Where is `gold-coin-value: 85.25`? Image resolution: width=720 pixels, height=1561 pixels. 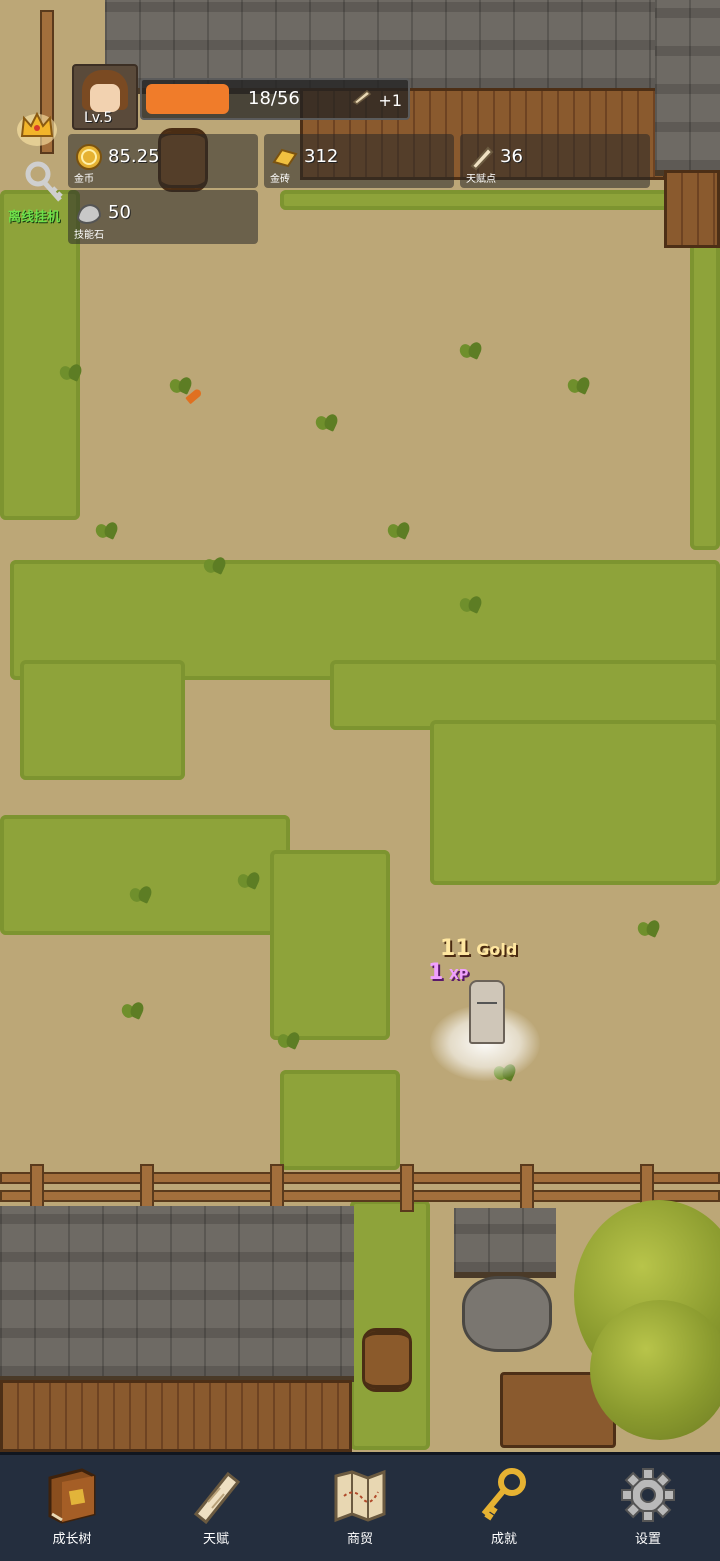 gold-coin-value: 85.25 is located at coordinates (134, 156).